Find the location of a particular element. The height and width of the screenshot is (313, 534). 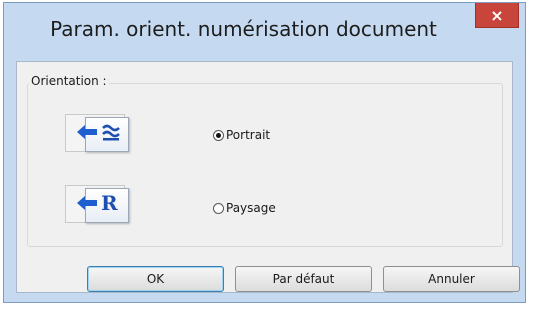

radio-portrait-label: Portrait is located at coordinates (248, 135).